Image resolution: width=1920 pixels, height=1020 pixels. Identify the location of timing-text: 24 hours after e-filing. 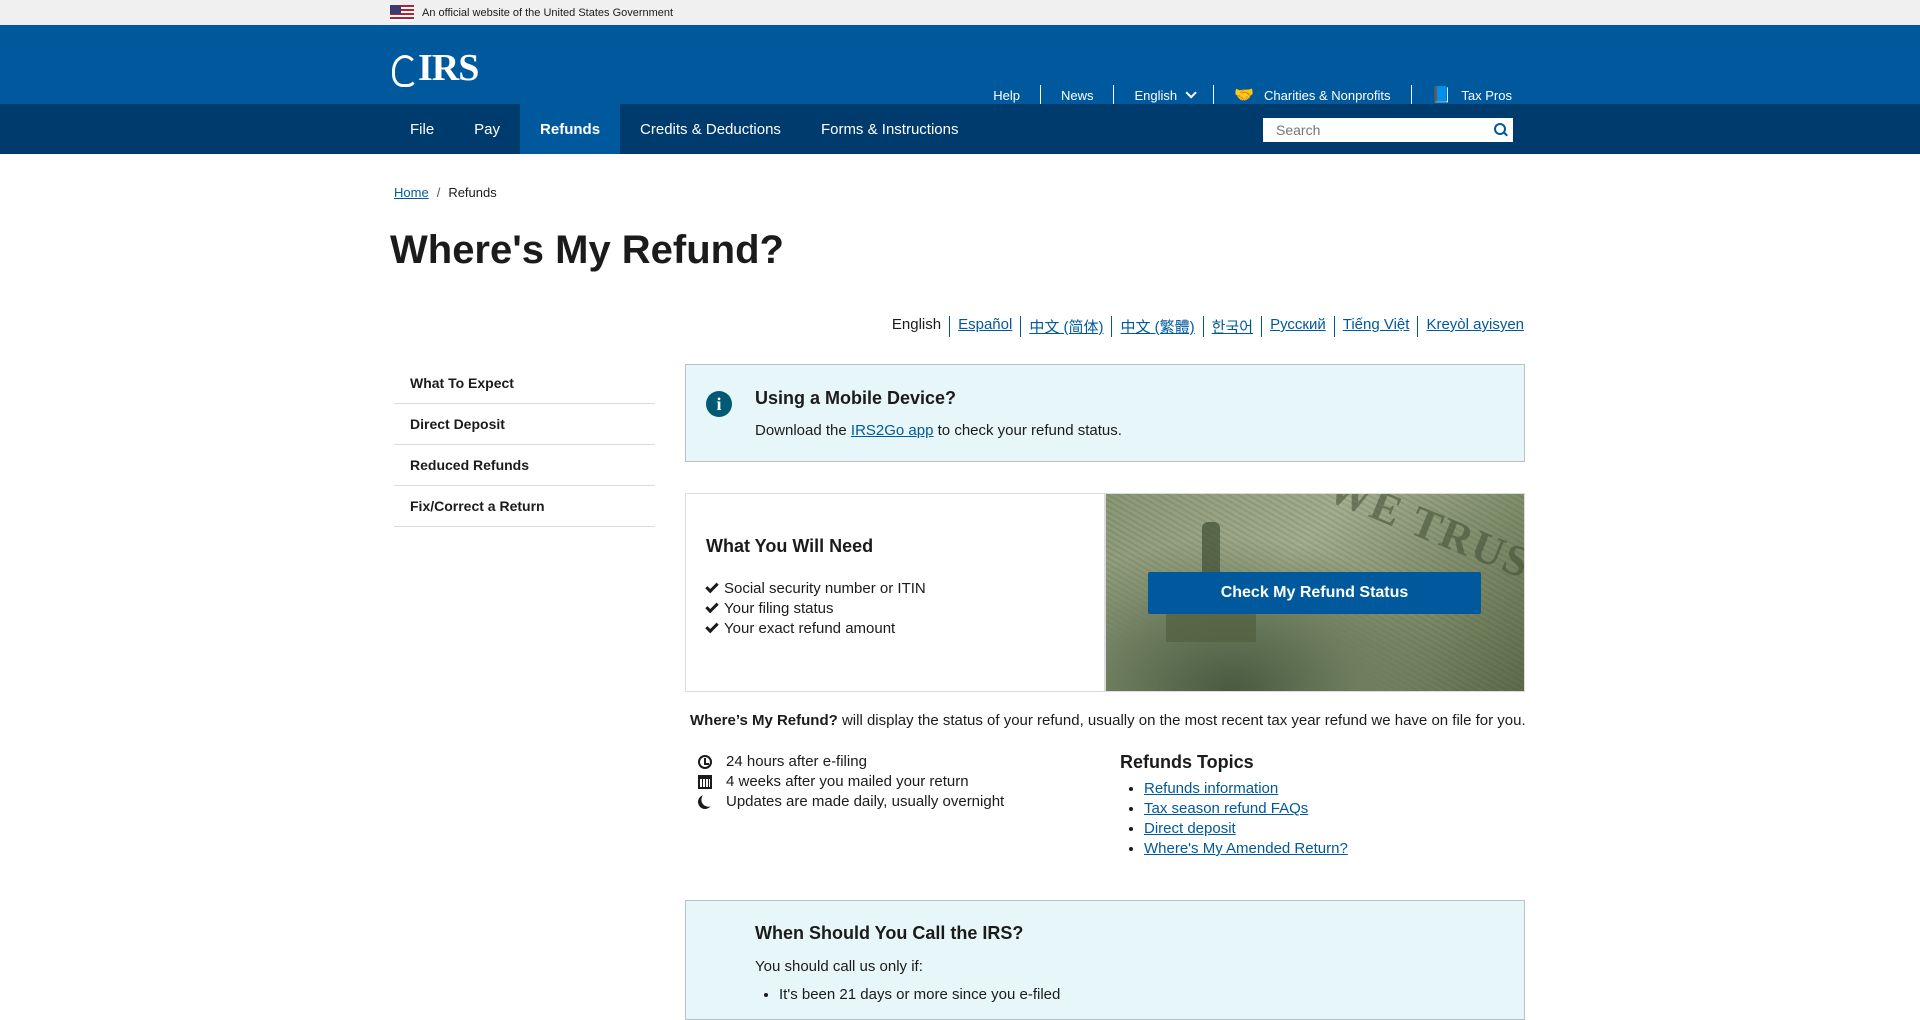
(796, 761).